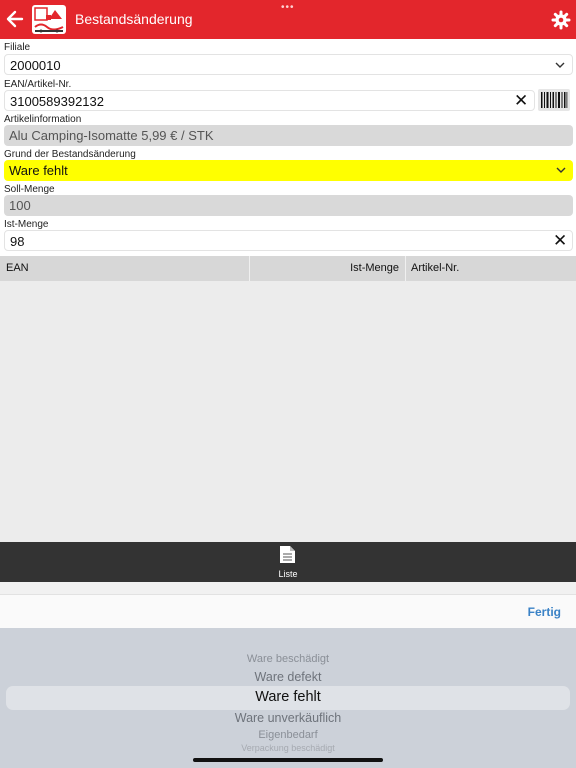 The image size is (576, 768). I want to click on table-header: EAN Ist-Menge Artikel-Nr., so click(288, 268).